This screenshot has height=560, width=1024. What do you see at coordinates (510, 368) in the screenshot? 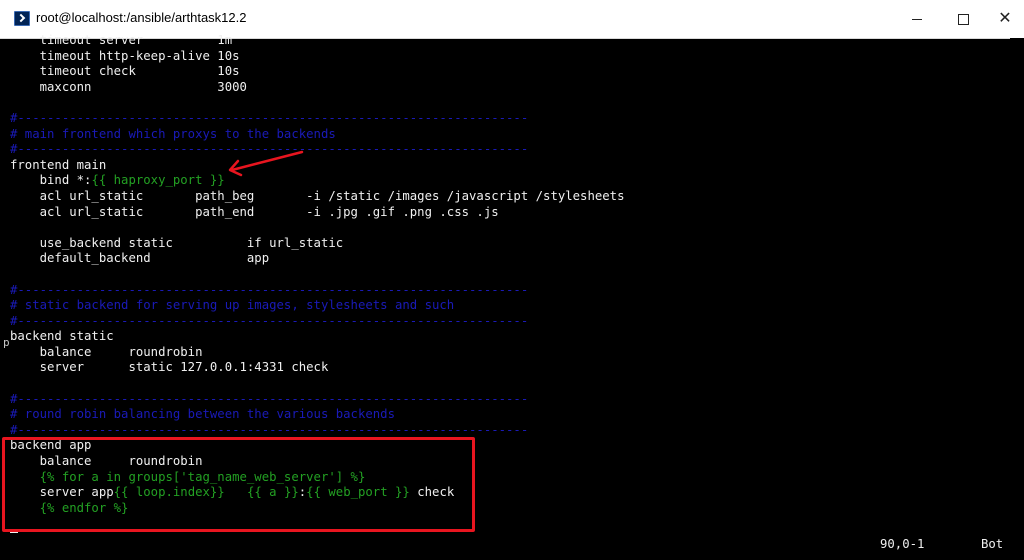
I see `code-line: server static 127.0.0.1:4331 check` at bounding box center [510, 368].